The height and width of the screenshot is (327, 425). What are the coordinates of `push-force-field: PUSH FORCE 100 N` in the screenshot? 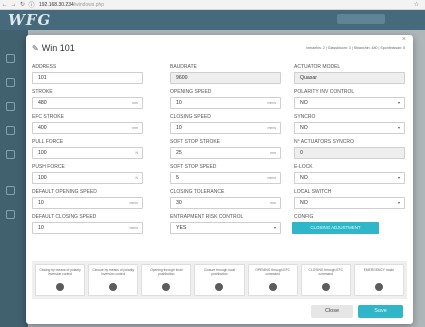 It's located at (87, 175).